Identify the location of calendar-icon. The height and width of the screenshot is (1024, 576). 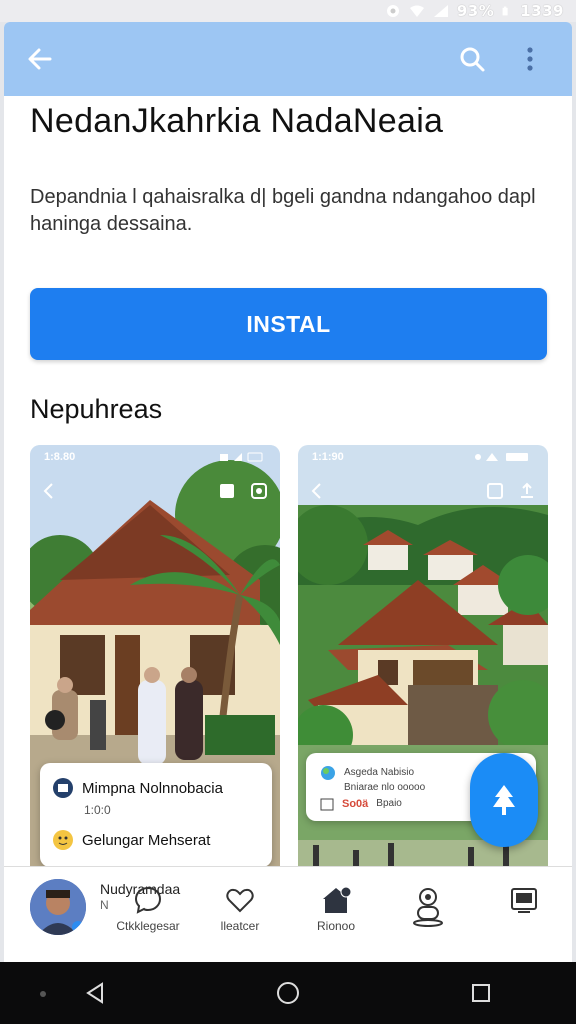
(327, 804).